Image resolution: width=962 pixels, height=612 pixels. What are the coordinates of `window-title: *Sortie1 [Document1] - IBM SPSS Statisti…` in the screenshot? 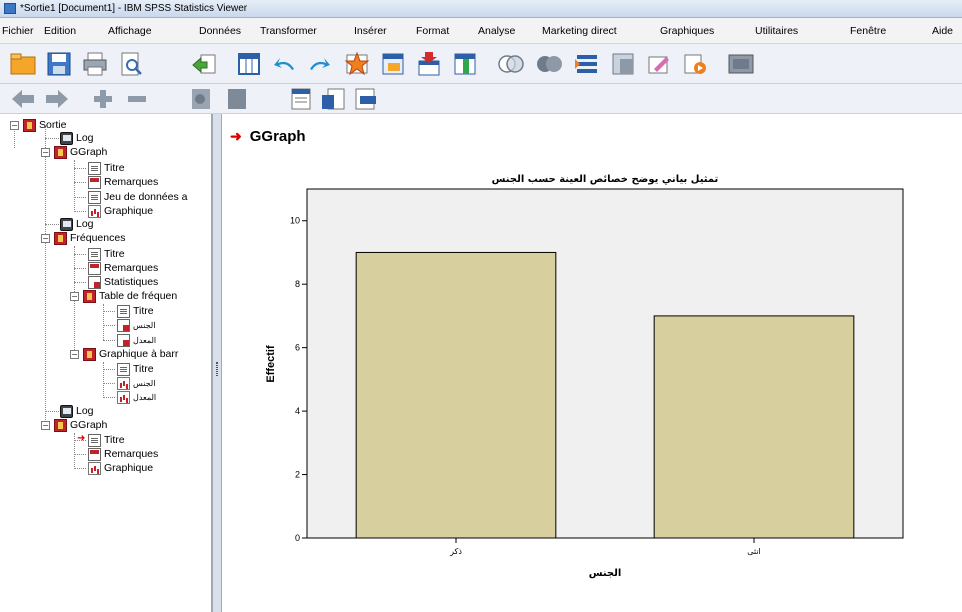 It's located at (134, 8).